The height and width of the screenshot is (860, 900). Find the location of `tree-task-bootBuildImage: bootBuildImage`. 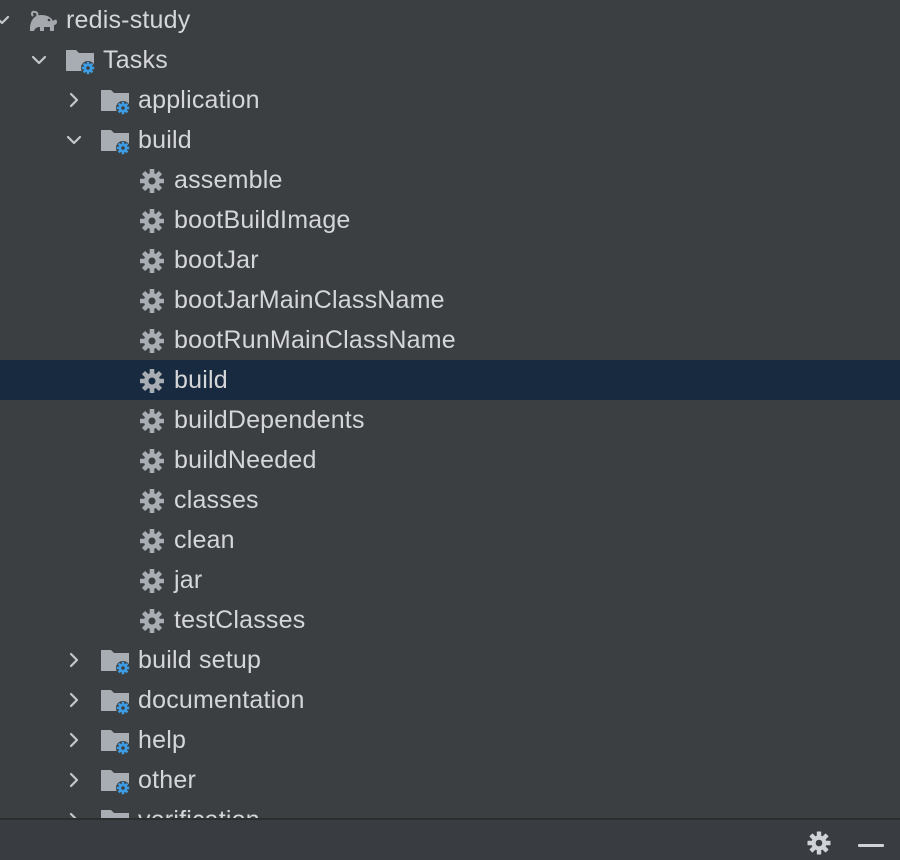

tree-task-bootBuildImage: bootBuildImage is located at coordinates (450, 220).